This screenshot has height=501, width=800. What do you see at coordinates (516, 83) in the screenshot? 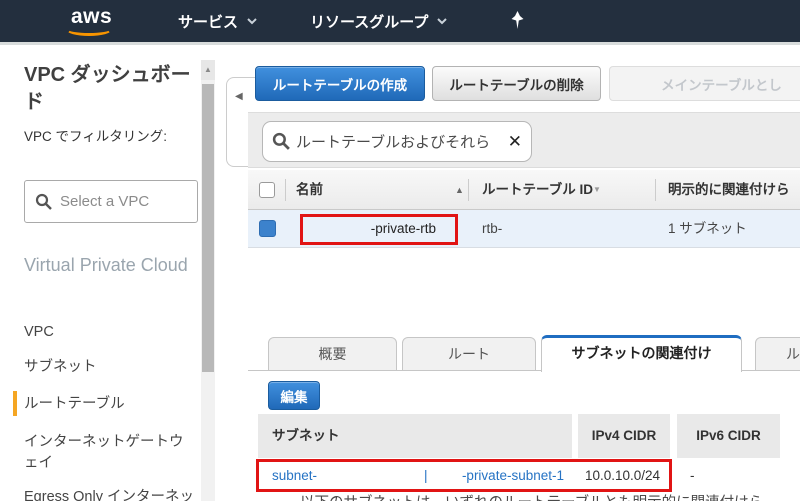
I see `delete-route-table-button: ルートテーブルの削除` at bounding box center [516, 83].